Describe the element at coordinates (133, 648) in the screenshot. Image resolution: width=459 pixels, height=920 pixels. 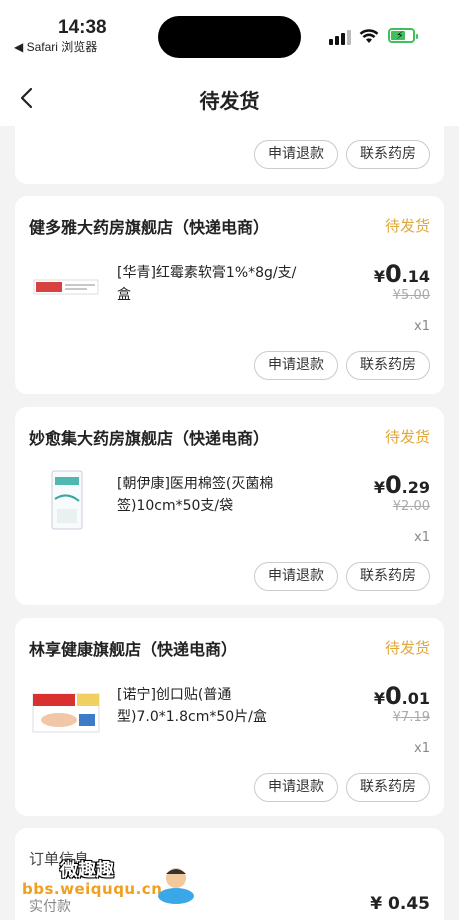
I see `shop-name: 林享健康旗舰店（快递电商）` at that location.